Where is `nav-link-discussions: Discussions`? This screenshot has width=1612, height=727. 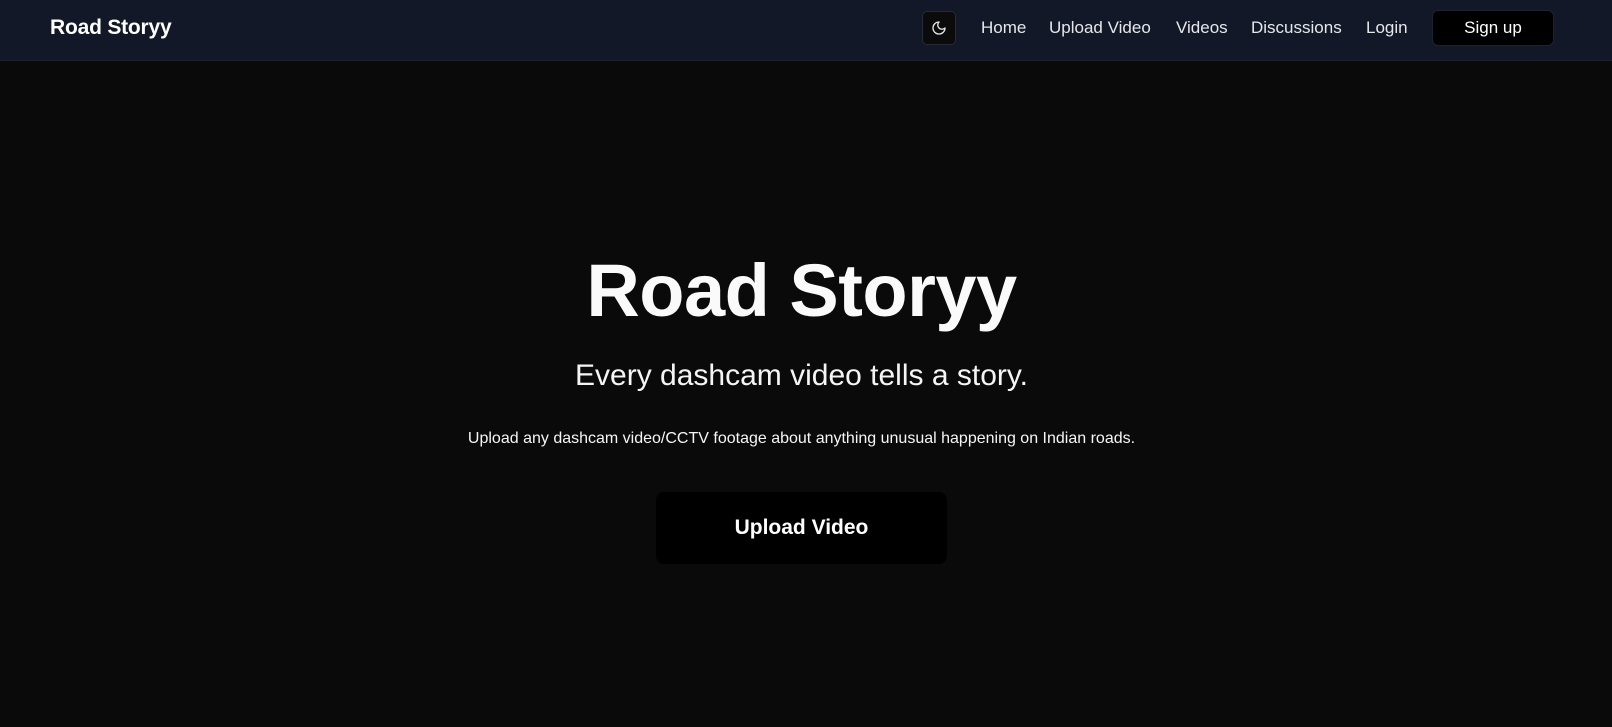
nav-link-discussions: Discussions is located at coordinates (1296, 28).